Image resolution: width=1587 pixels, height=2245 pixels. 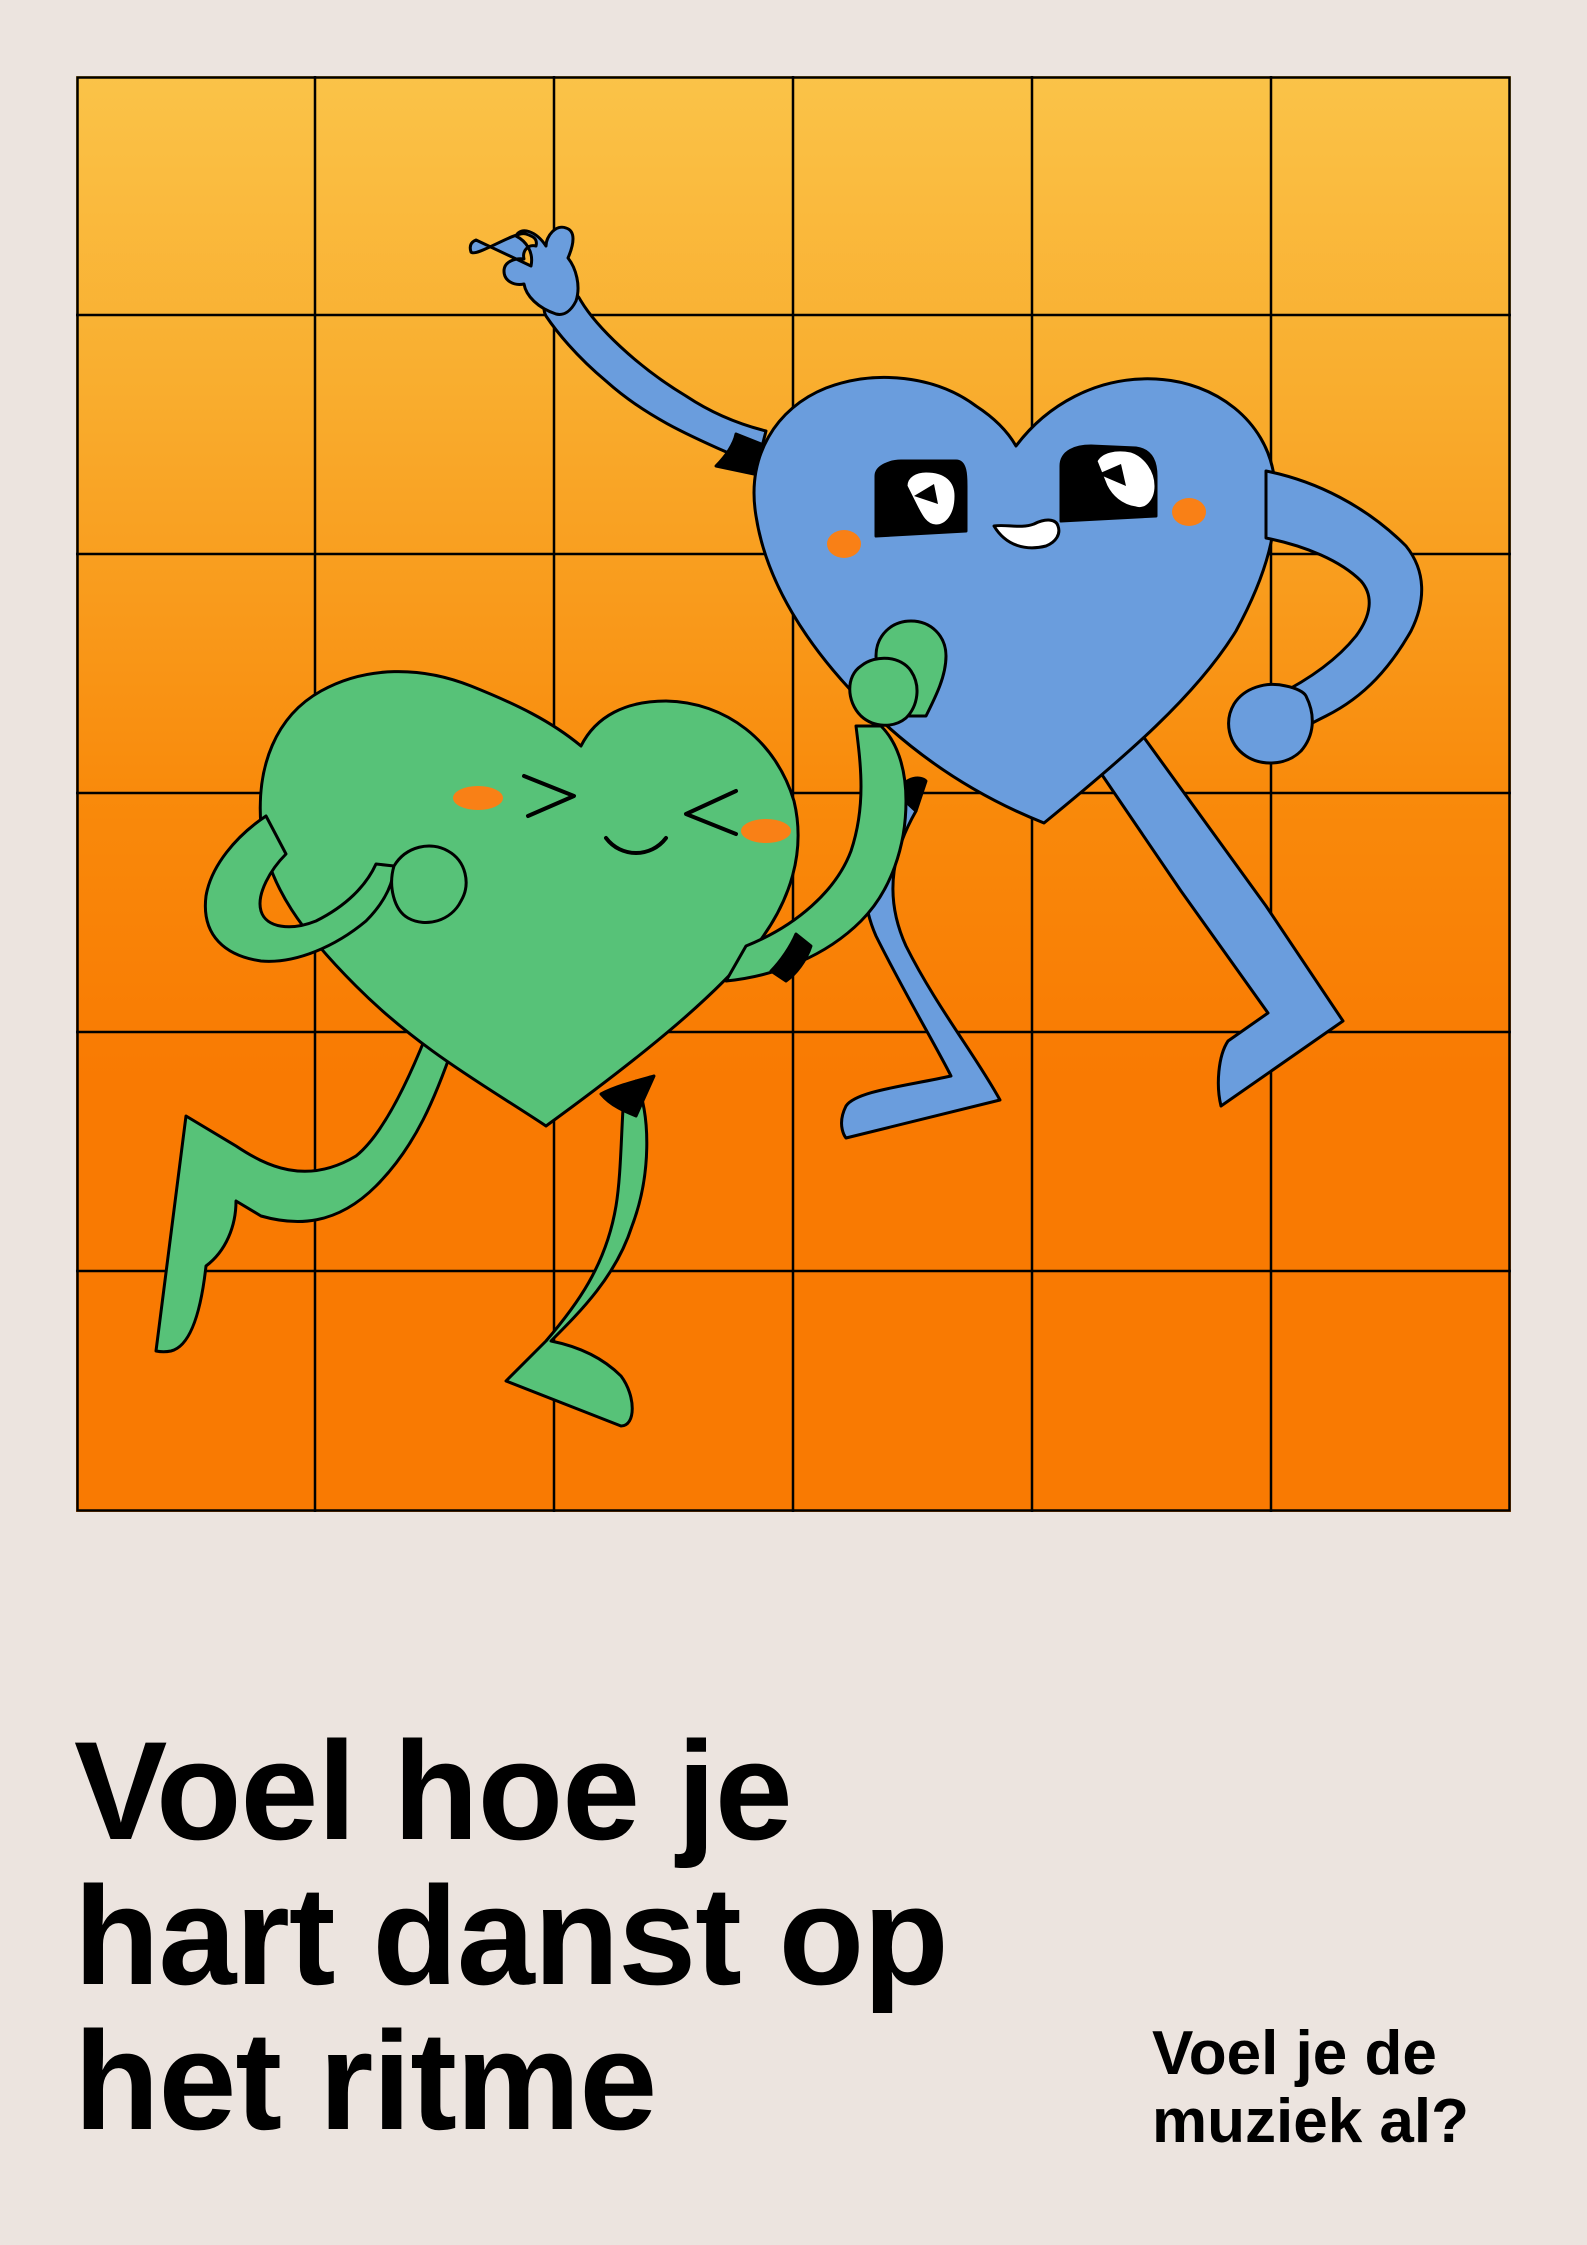 I want to click on green-heart-blush-right, so click(x=766, y=831).